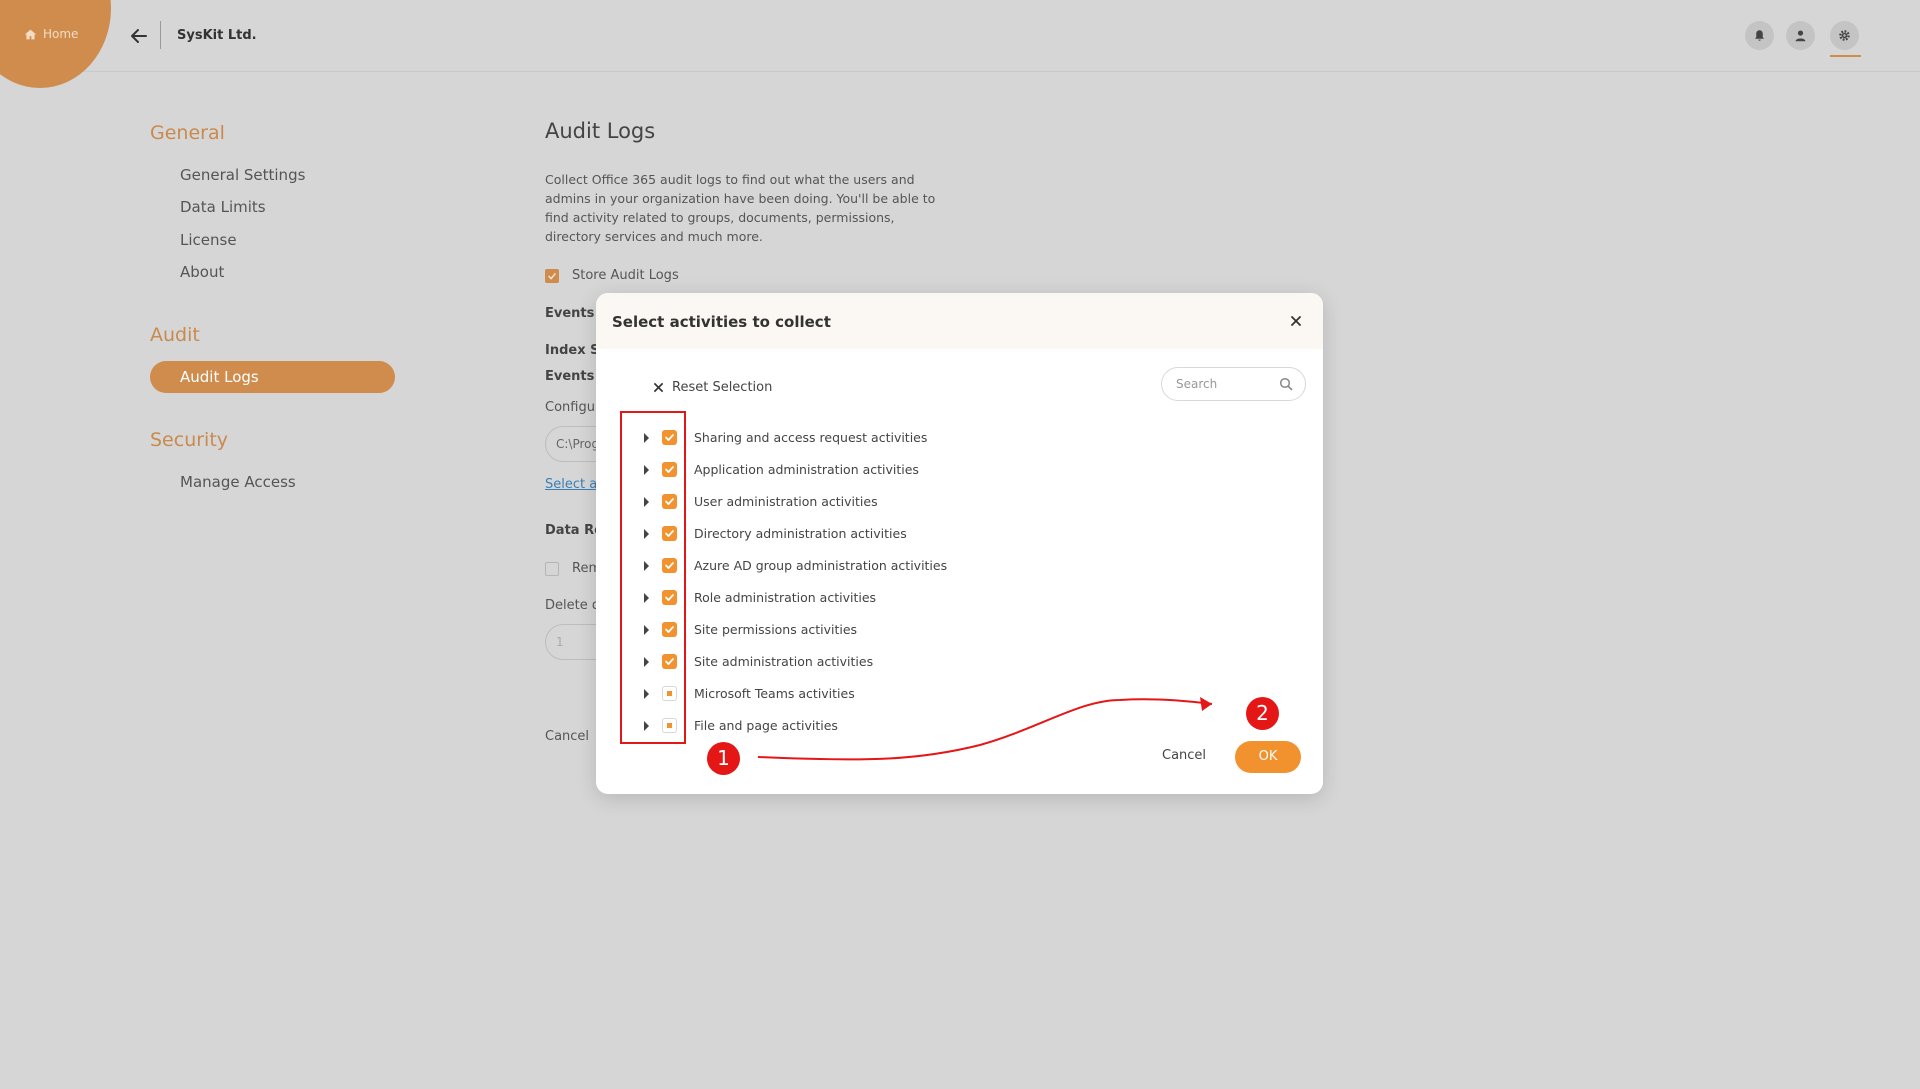 Image resolution: width=1920 pixels, height=1089 pixels. What do you see at coordinates (959, 726) in the screenshot?
I see `activity-row: File and page activities` at bounding box center [959, 726].